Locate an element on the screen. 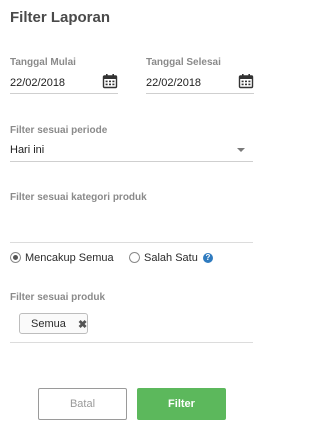  start-date-label: Tanggal Mulai is located at coordinates (43, 62).